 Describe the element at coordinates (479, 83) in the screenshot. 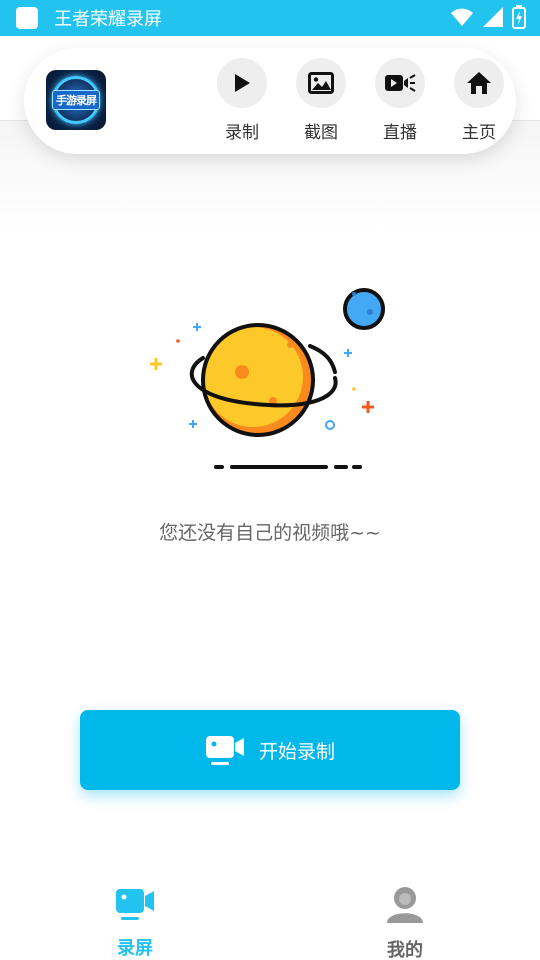

I see `home-icon` at that location.